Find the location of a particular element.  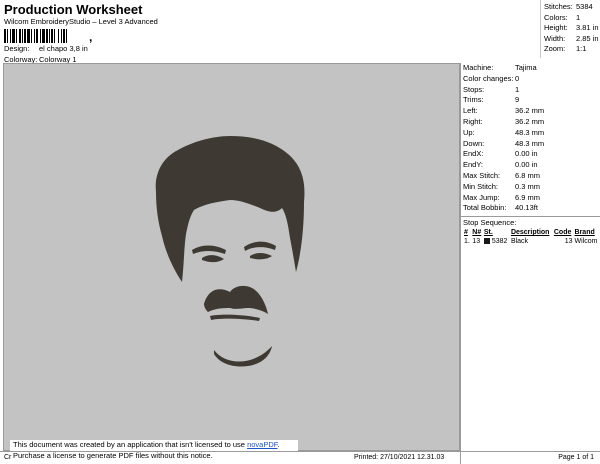

prop-max-jump: Max Jump: 6.9 mm is located at coordinates (530, 198).